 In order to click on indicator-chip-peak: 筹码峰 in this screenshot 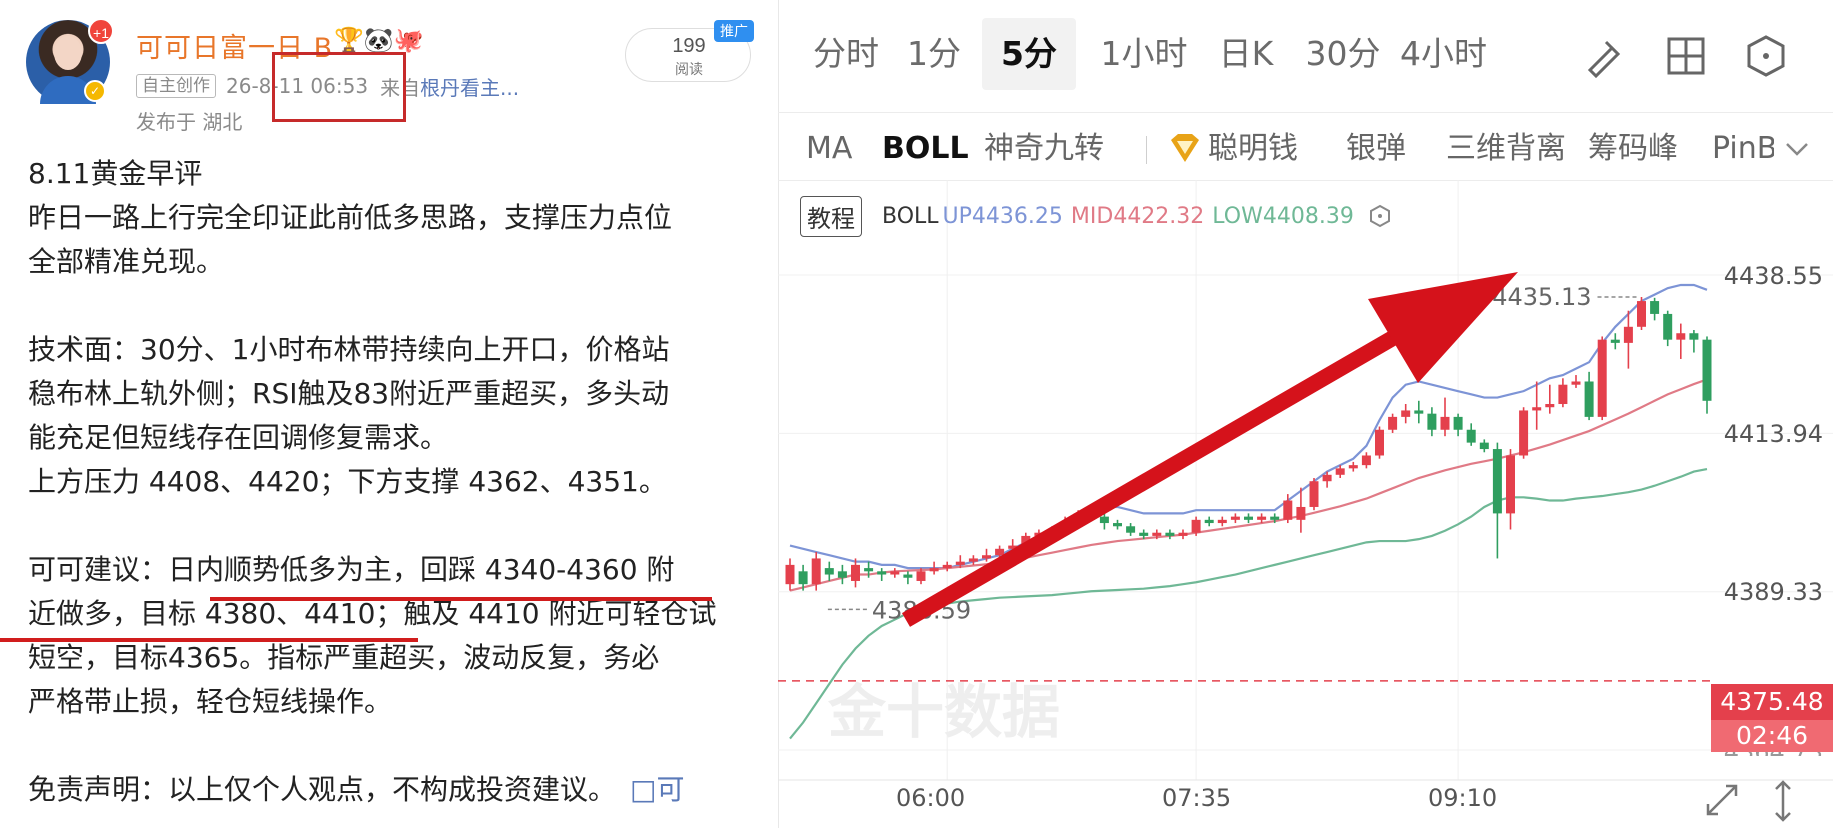, I will do `click(1633, 149)`.